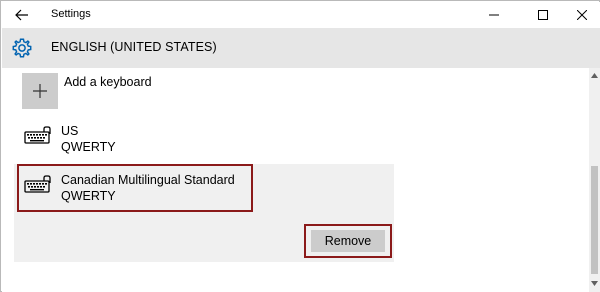 The width and height of the screenshot is (600, 292). What do you see at coordinates (594, 220) in the screenshot?
I see `scrollbar-thumb` at bounding box center [594, 220].